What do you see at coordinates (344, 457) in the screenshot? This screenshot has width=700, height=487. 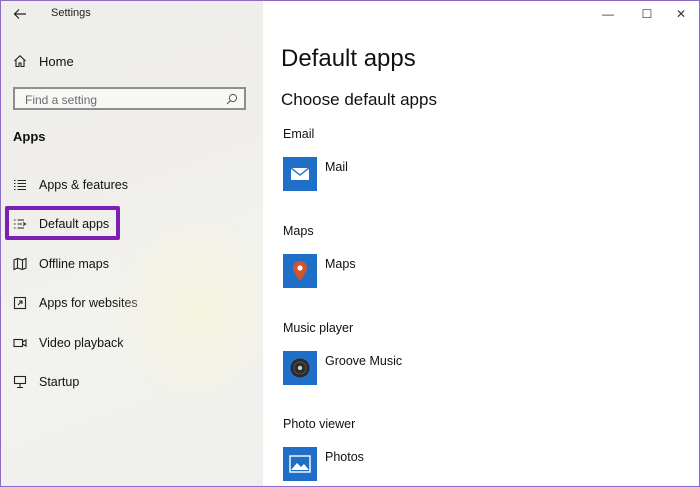 I see `app-name: Photos` at bounding box center [344, 457].